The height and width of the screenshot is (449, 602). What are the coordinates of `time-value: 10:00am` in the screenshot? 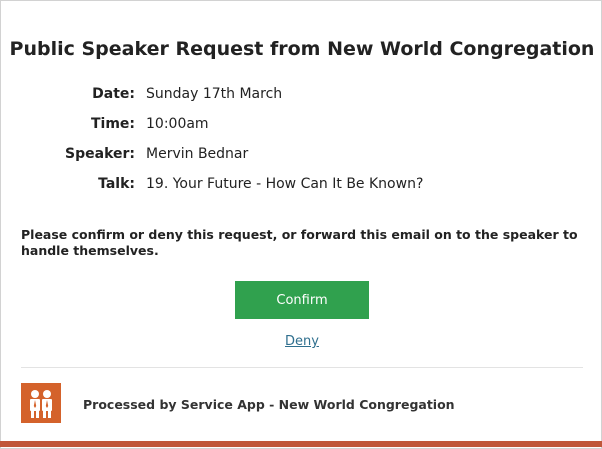 It's located at (177, 124).